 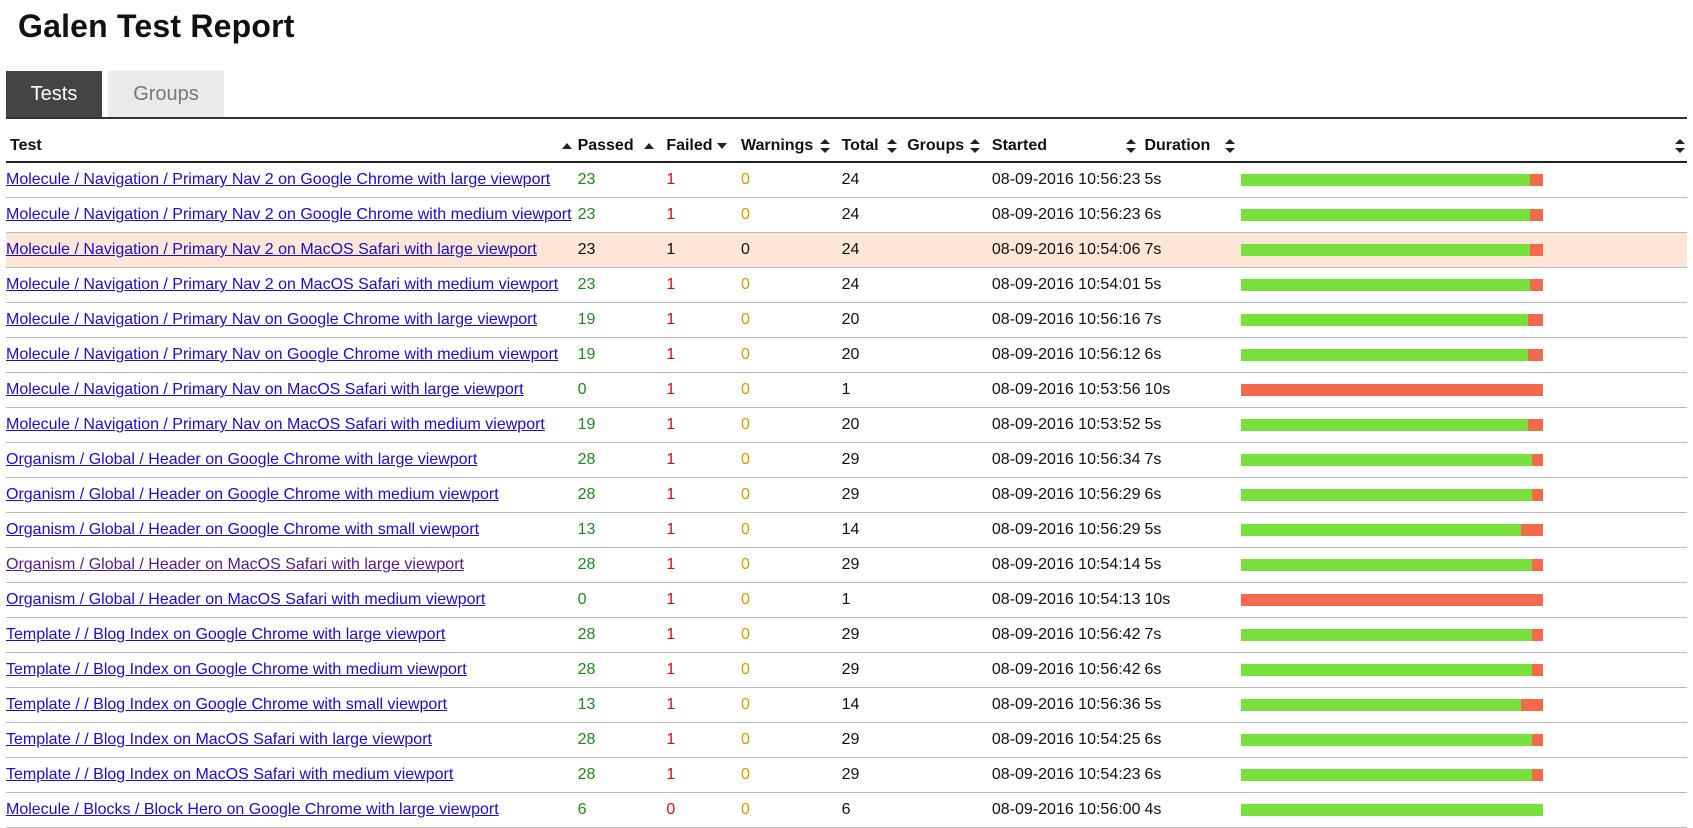 I want to click on cell-duration: 7s, so click(x=1190, y=635).